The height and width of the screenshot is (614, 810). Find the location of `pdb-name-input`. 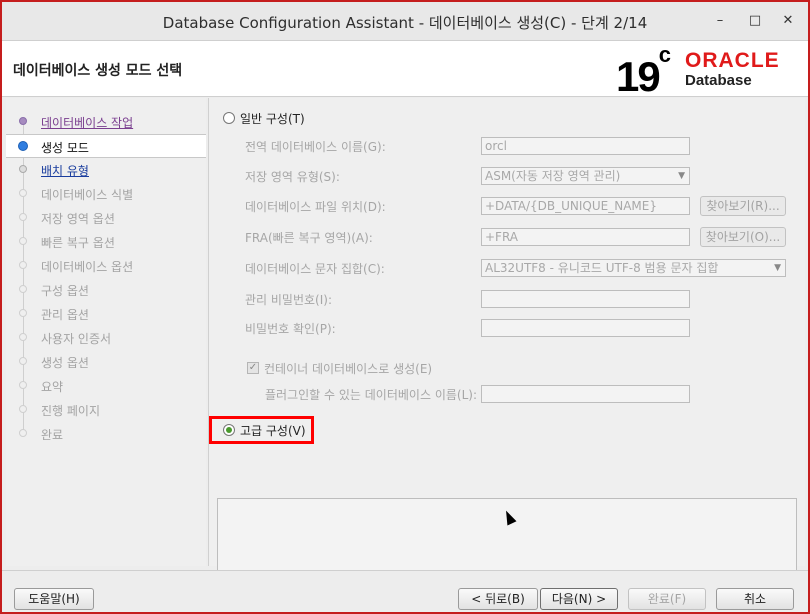

pdb-name-input is located at coordinates (585, 394).